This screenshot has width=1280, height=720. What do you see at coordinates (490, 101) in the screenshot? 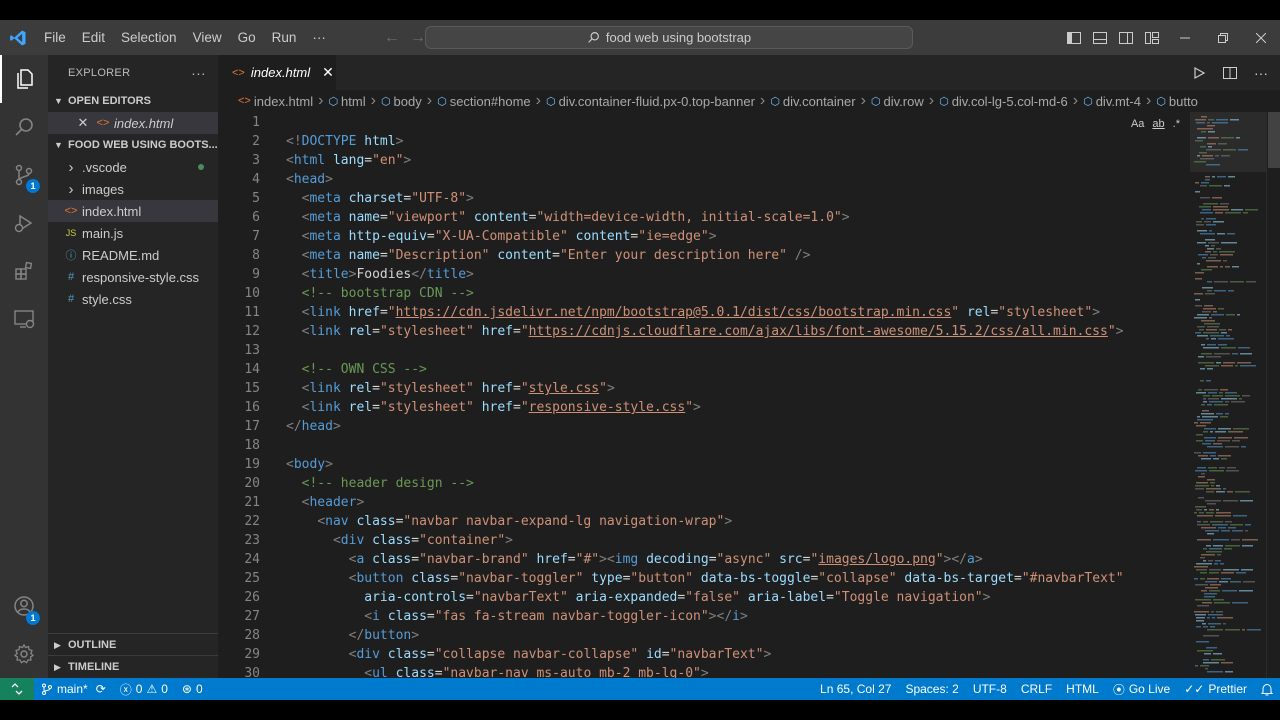
I see `breadcrumb-item: section#home` at bounding box center [490, 101].